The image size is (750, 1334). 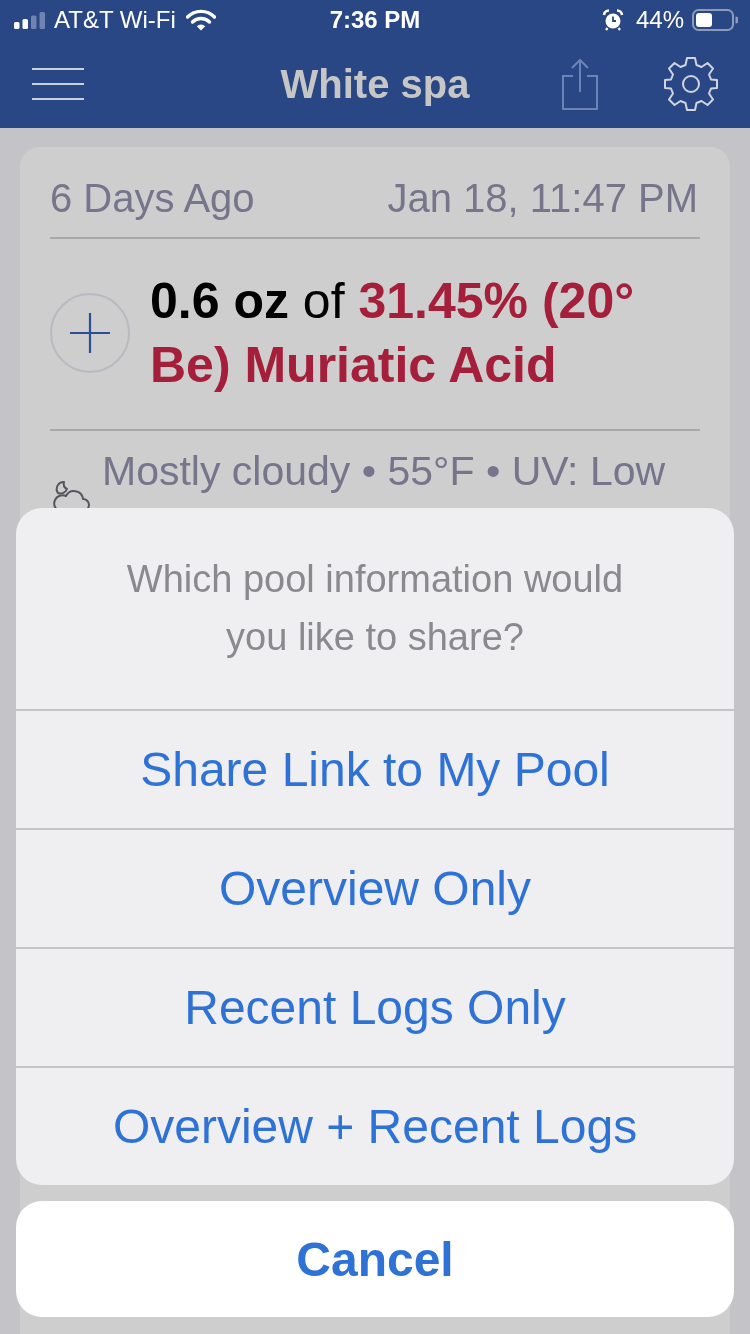 I want to click on share-icon, so click(x=580, y=84).